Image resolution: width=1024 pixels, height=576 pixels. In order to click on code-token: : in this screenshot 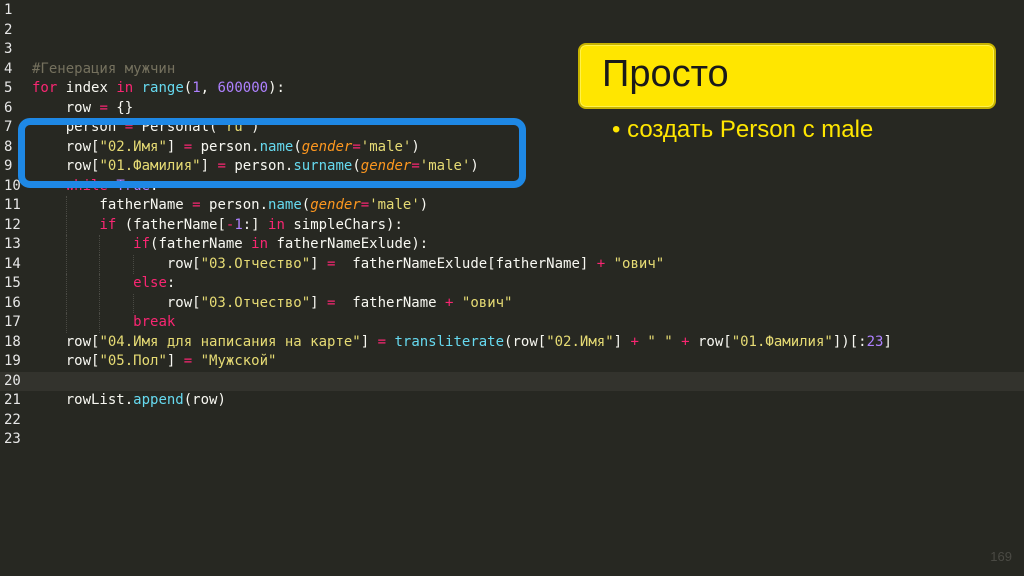, I will do `click(171, 283)`.